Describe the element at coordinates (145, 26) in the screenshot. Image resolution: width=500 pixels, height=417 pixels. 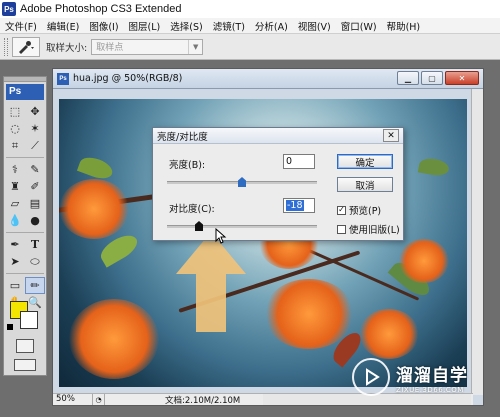
I see `menu-layer: 图层(L)` at that location.